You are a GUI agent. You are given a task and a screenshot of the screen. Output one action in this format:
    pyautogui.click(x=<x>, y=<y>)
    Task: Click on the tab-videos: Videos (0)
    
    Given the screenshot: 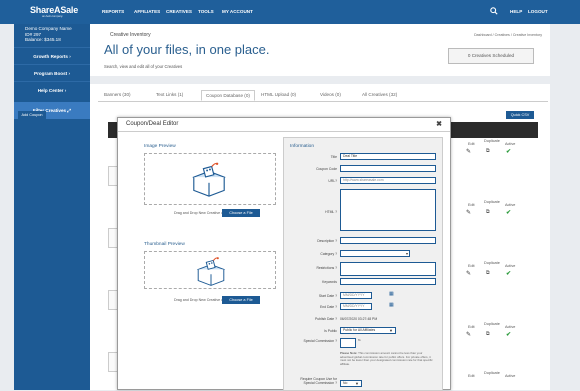 What is the action you would take?
    pyautogui.click(x=330, y=94)
    